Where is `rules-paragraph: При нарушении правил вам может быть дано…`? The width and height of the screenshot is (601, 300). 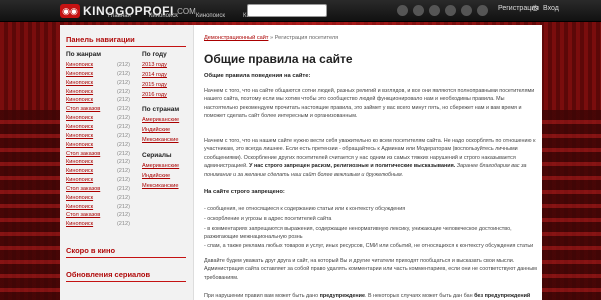
rules-paragraph: При нарушении правил вам может быть дано… is located at coordinates (371, 296).